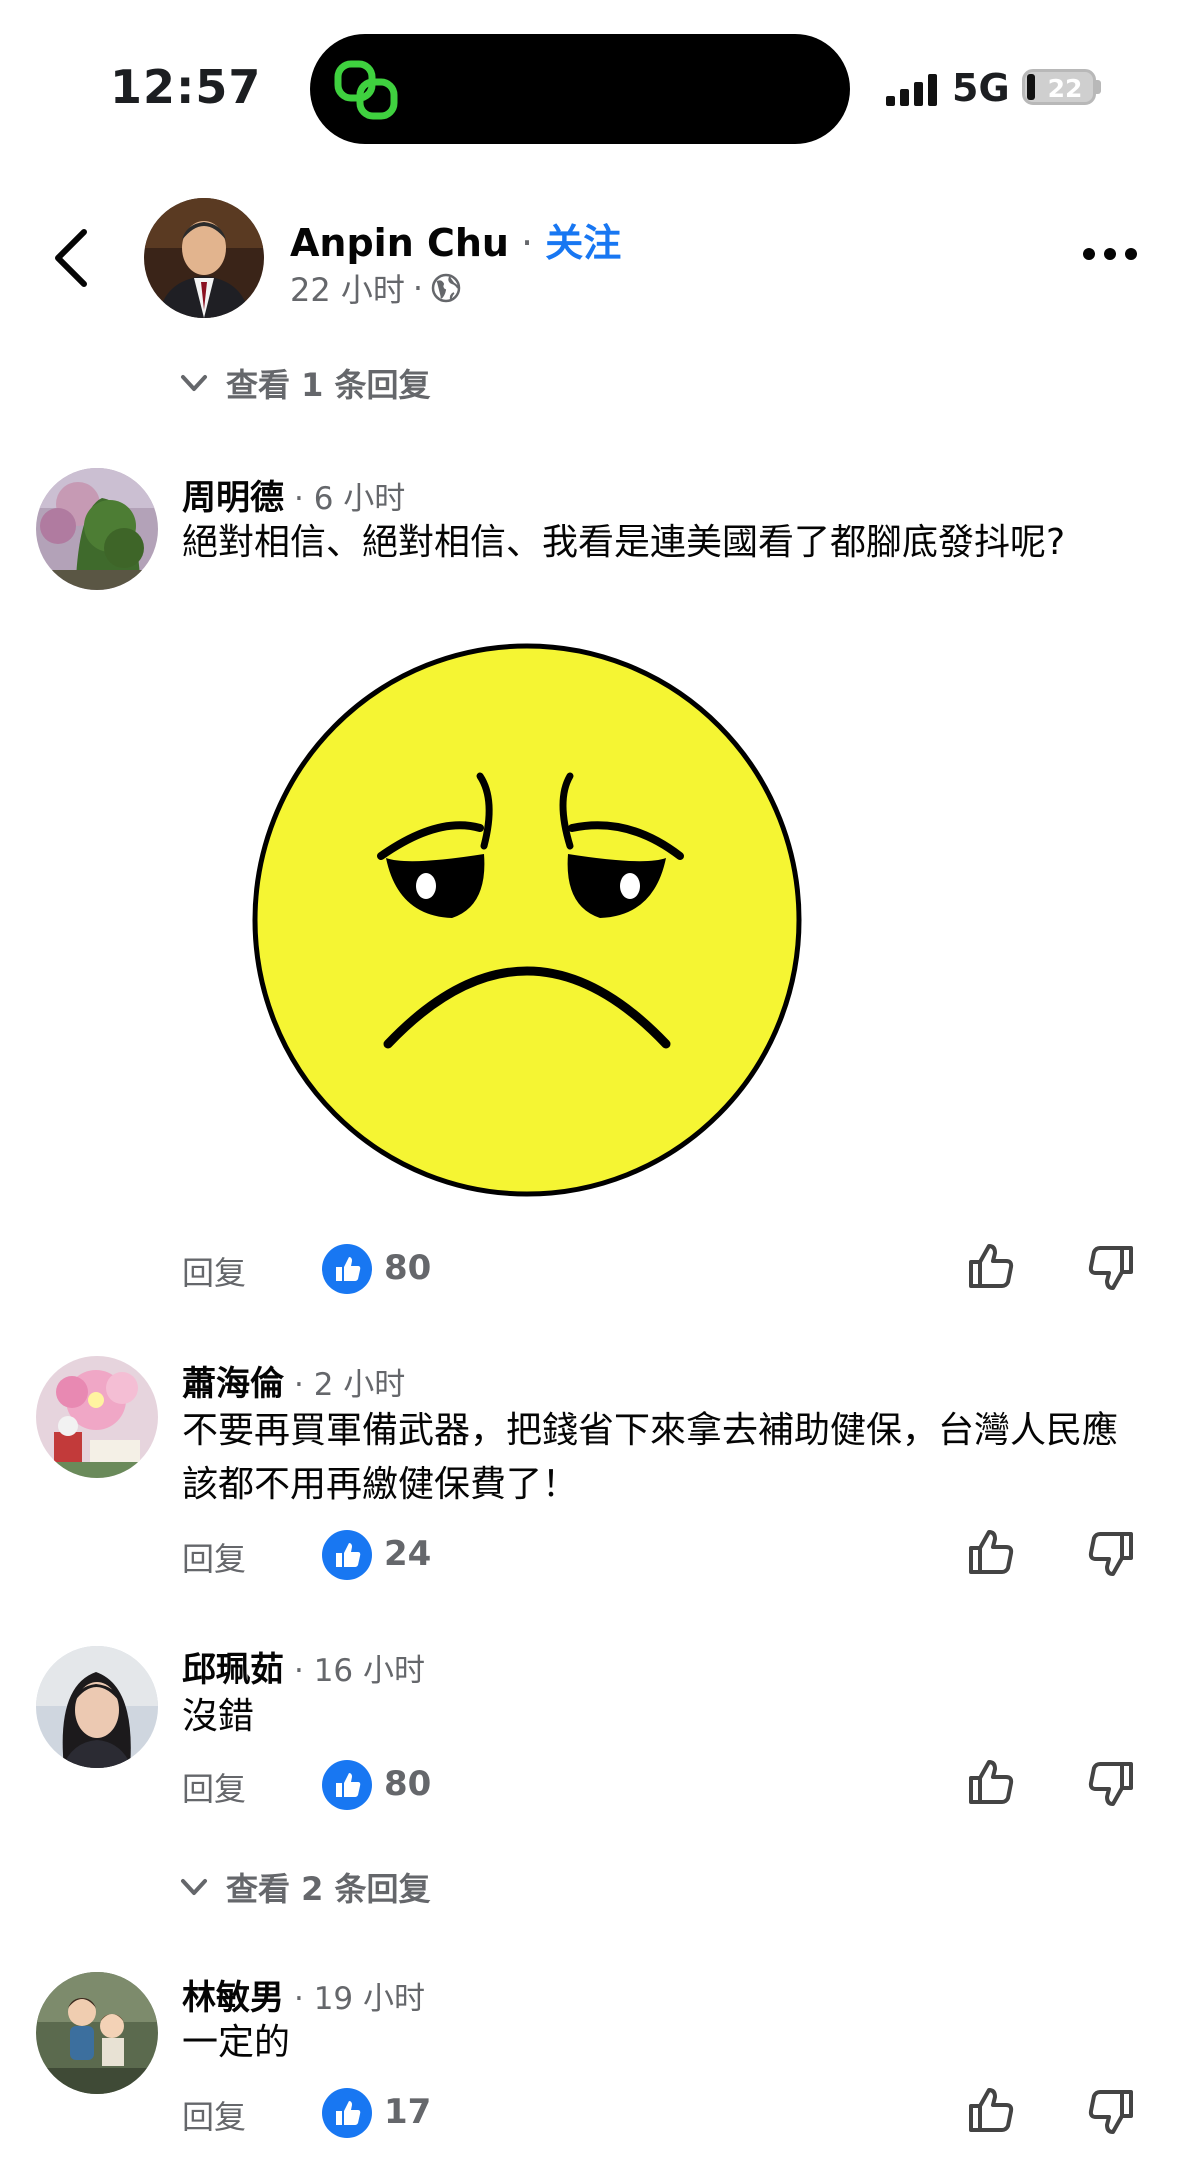 This screenshot has width=1180, height=2158. I want to click on comment-header: 林敏男 · 19 小时, so click(303, 1994).